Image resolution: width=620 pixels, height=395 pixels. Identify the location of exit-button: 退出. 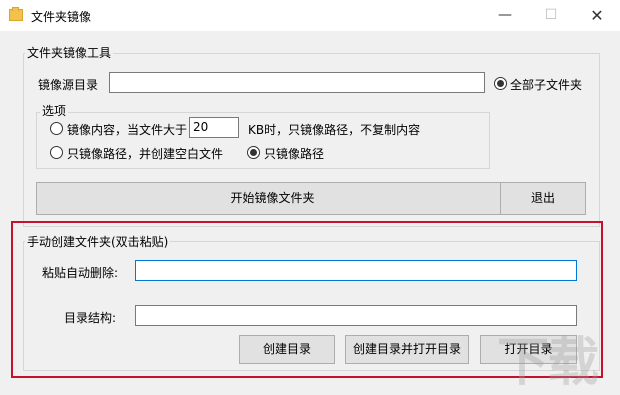
(543, 198).